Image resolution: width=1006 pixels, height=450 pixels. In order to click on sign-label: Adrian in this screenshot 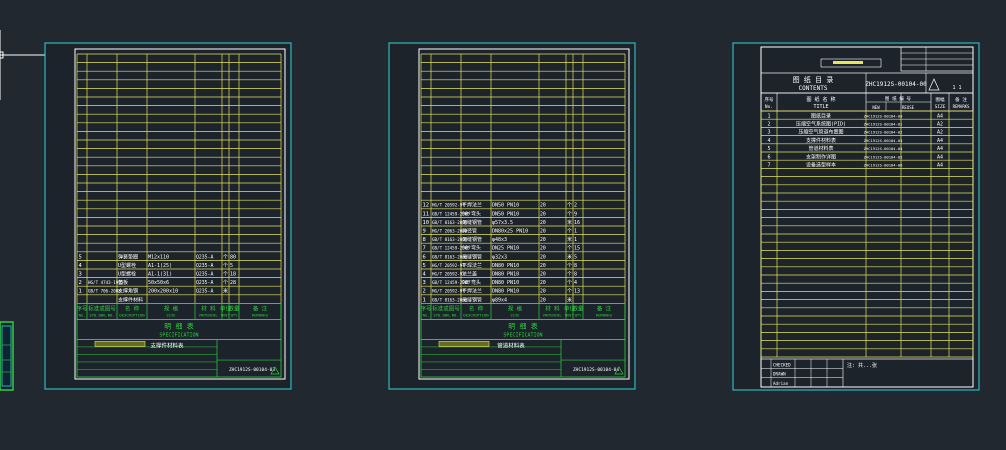, I will do `click(781, 383)`.